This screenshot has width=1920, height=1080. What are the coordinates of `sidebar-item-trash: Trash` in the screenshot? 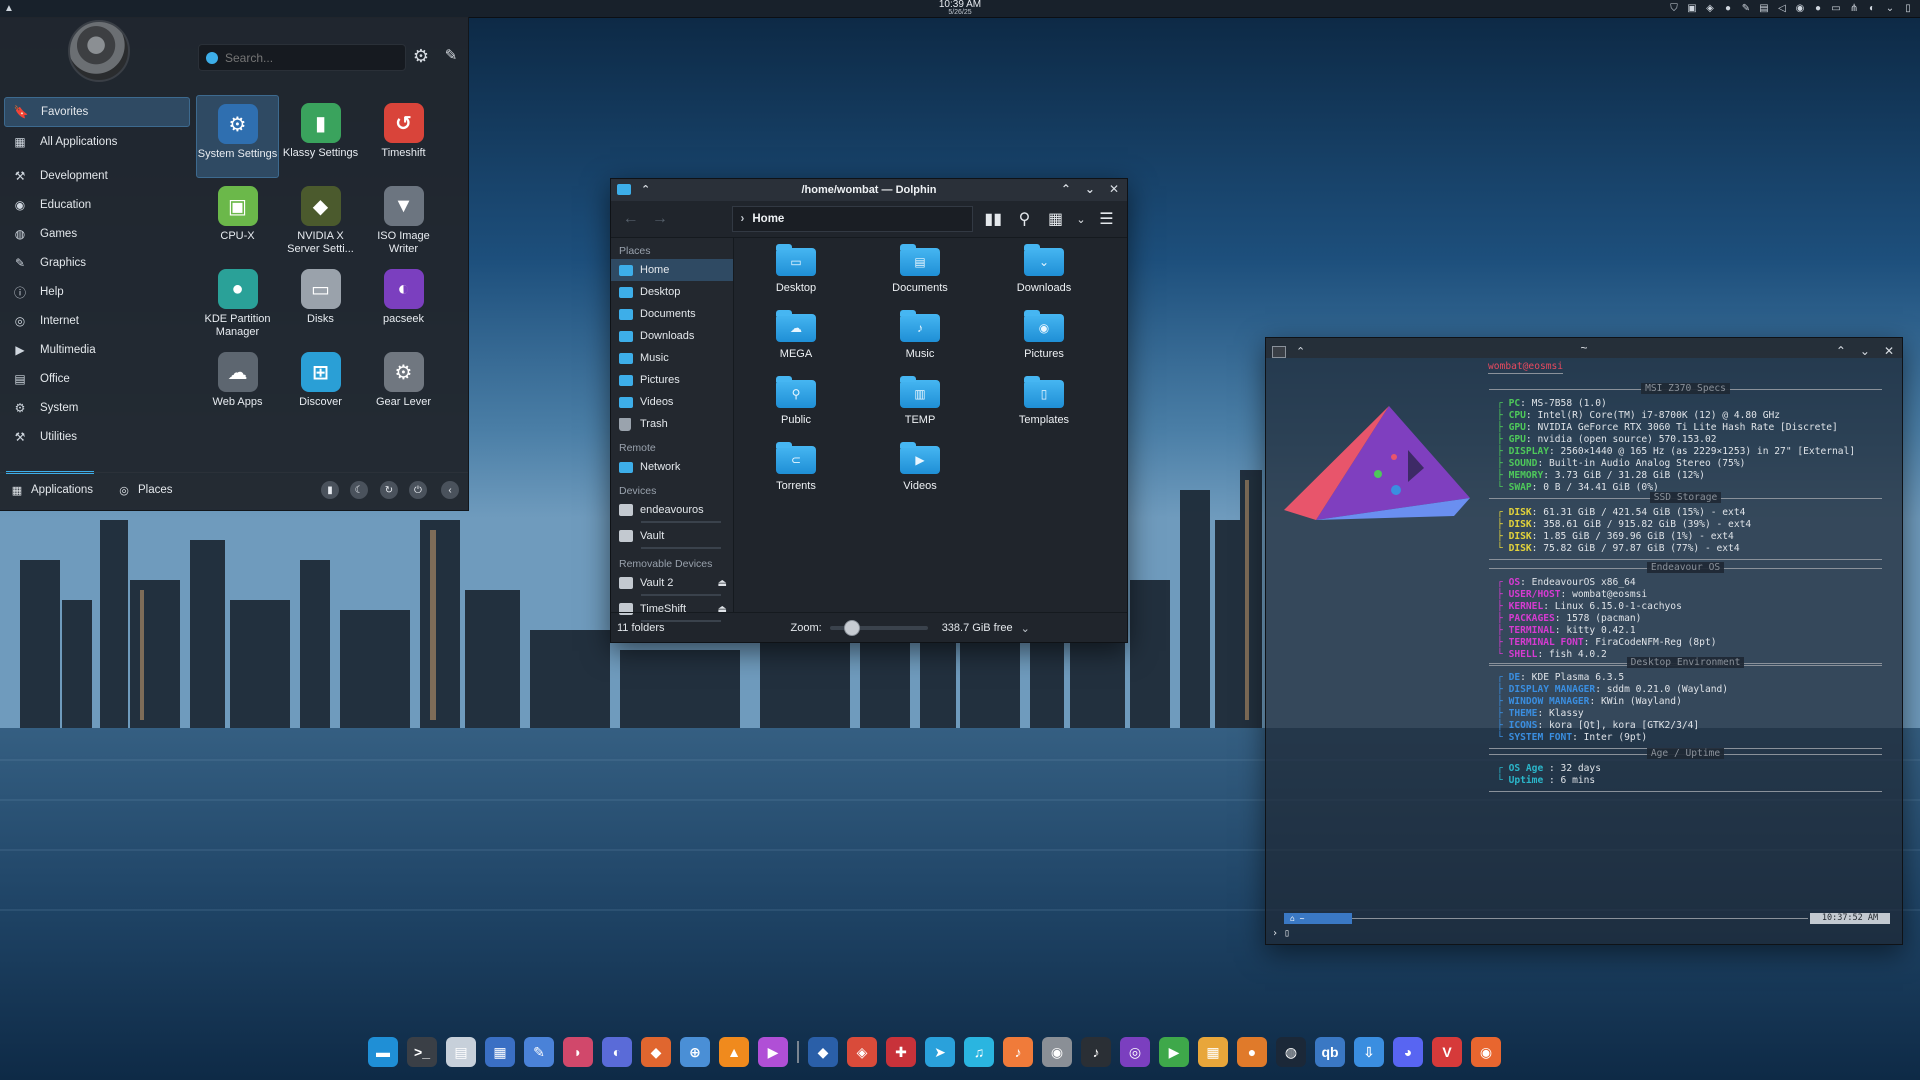 It's located at (672, 424).